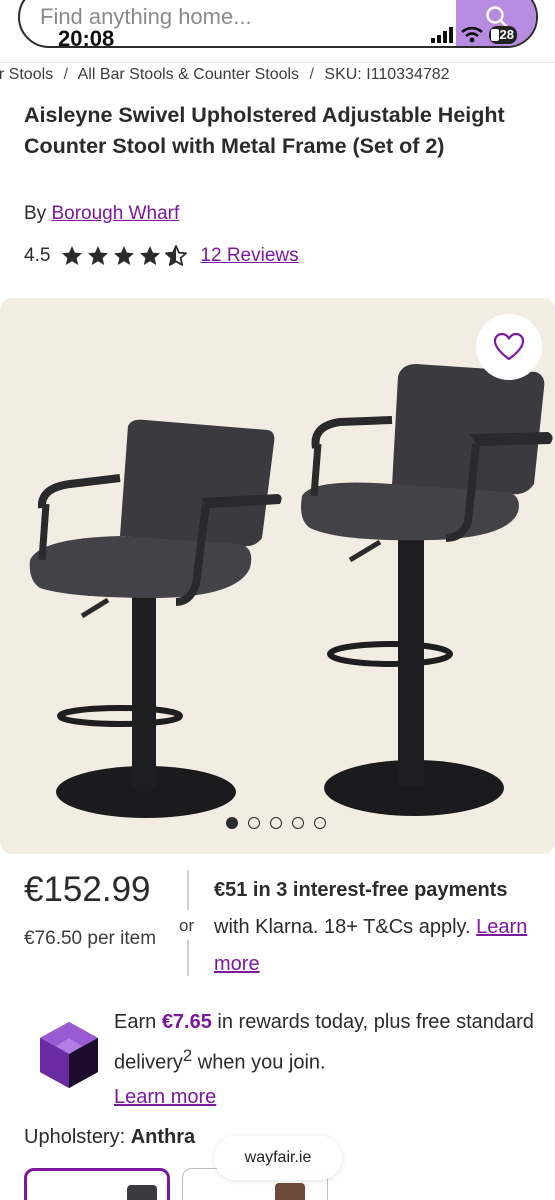 The height and width of the screenshot is (1200, 555). What do you see at coordinates (165, 1097) in the screenshot?
I see `rewards-learn-more-link: Learn more` at bounding box center [165, 1097].